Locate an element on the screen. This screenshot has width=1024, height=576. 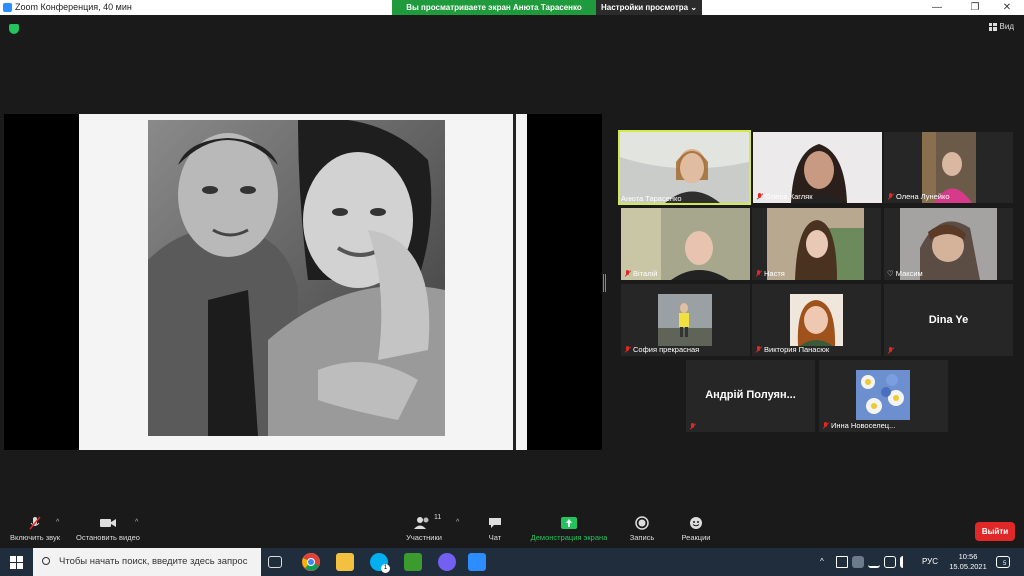
view-button: Вид is located at coordinates (1001, 26).